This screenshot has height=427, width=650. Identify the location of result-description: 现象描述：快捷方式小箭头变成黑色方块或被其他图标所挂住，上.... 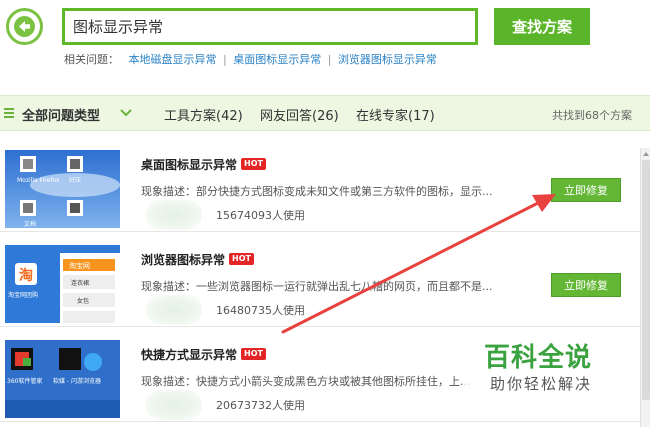
(306, 381).